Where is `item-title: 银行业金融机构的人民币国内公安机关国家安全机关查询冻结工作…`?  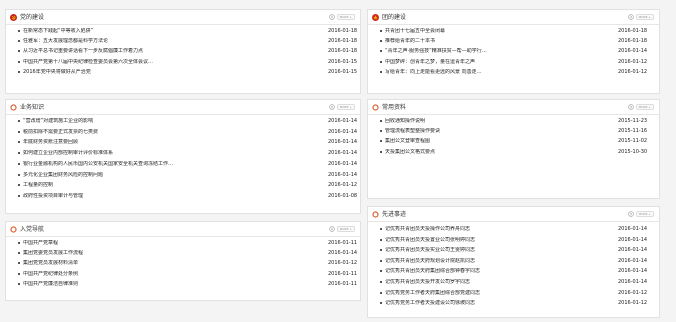
item-title: 银行业金融机构的人民币国内公安机关国家安全机关查询冻结工作… is located at coordinates (172, 164).